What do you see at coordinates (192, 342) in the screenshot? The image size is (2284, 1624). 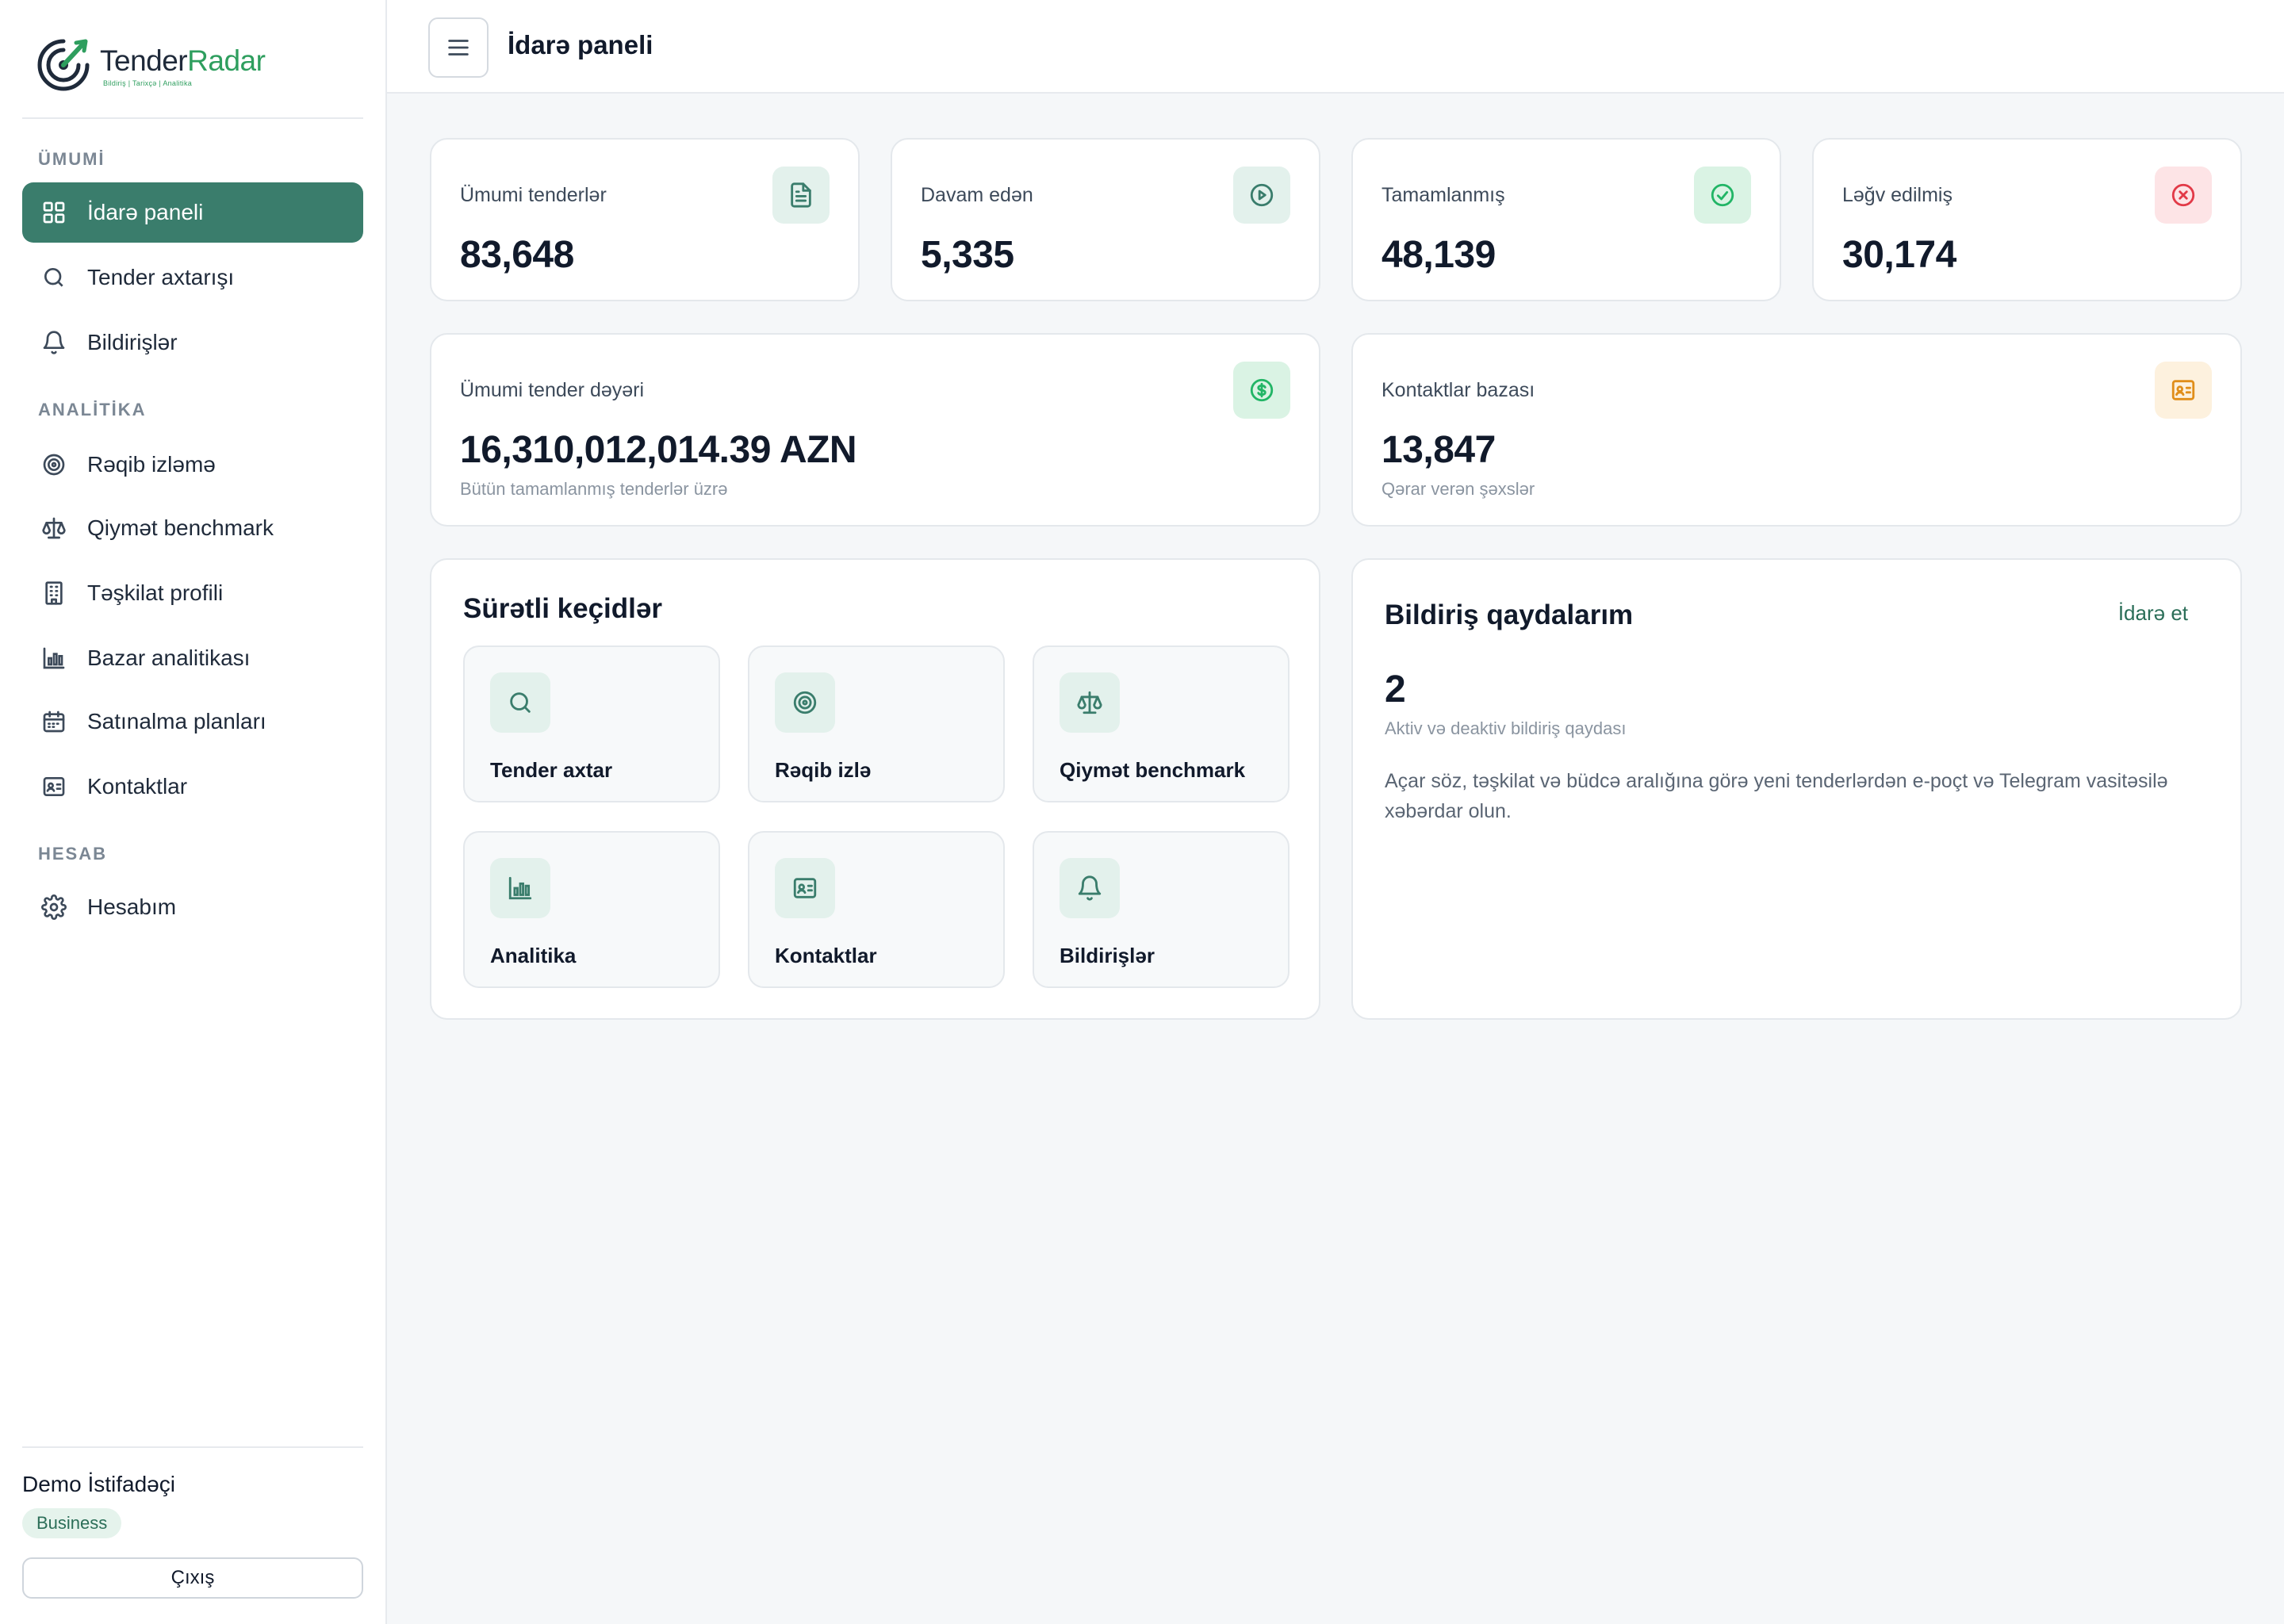 I see `sidebar-item-notifications: Bildirişlər` at bounding box center [192, 342].